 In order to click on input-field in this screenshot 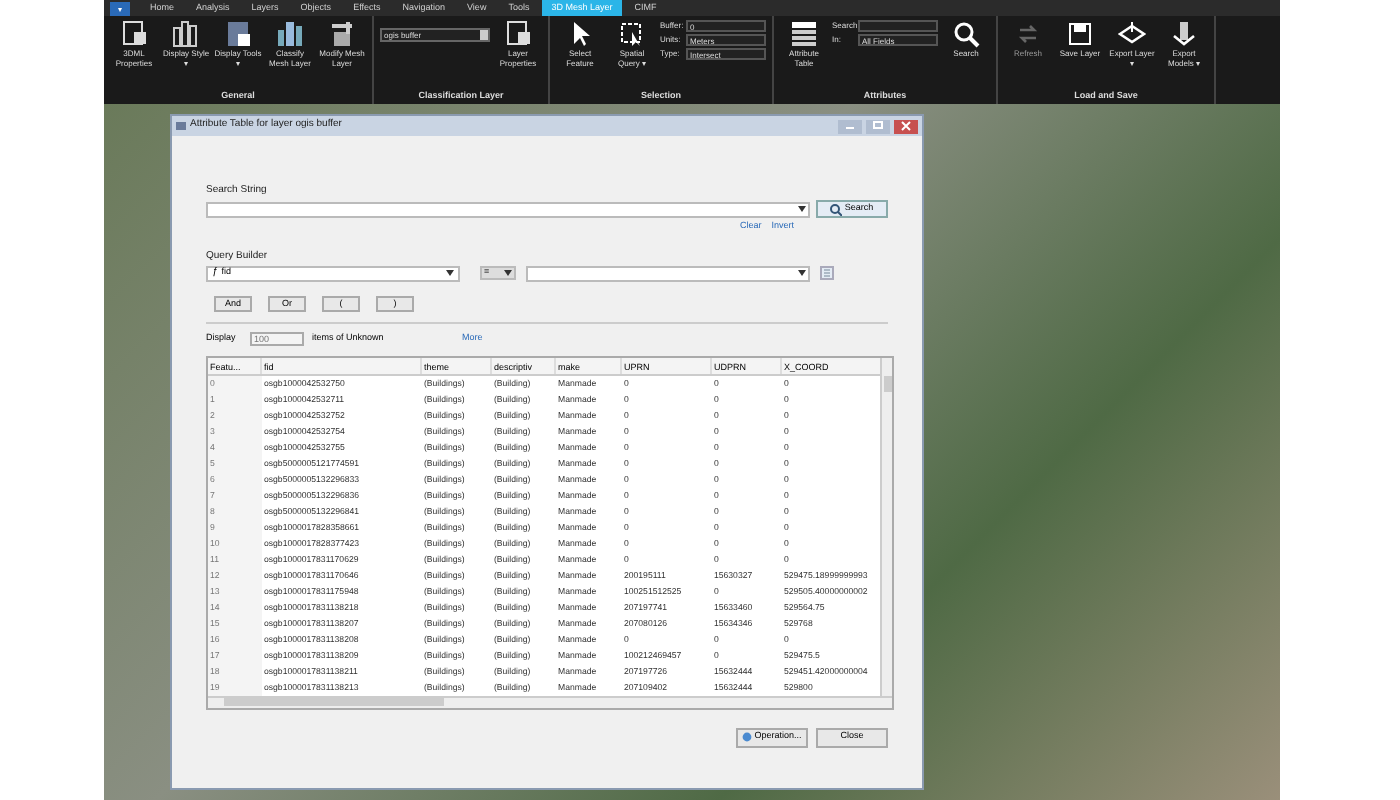, I will do `click(898, 26)`.